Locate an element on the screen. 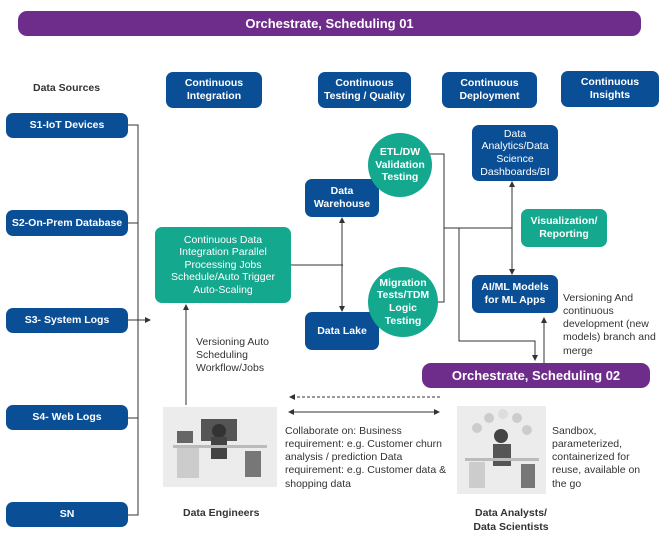 This screenshot has width=663, height=543. phase-testing: Continuous Testing / Quality is located at coordinates (364, 90).